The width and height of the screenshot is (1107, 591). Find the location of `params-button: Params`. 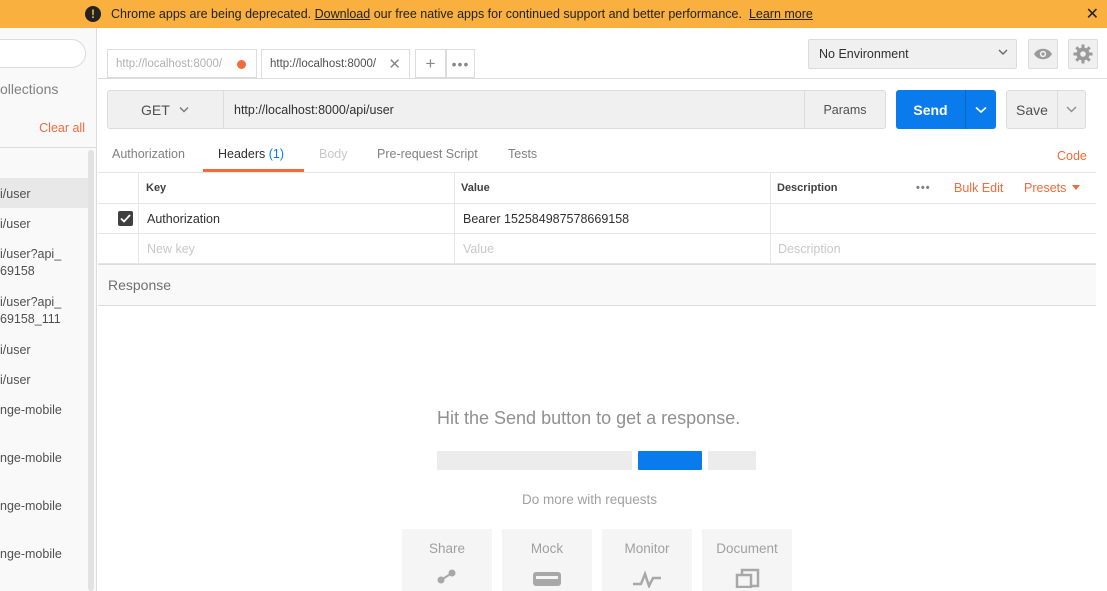

params-button: Params is located at coordinates (845, 109).